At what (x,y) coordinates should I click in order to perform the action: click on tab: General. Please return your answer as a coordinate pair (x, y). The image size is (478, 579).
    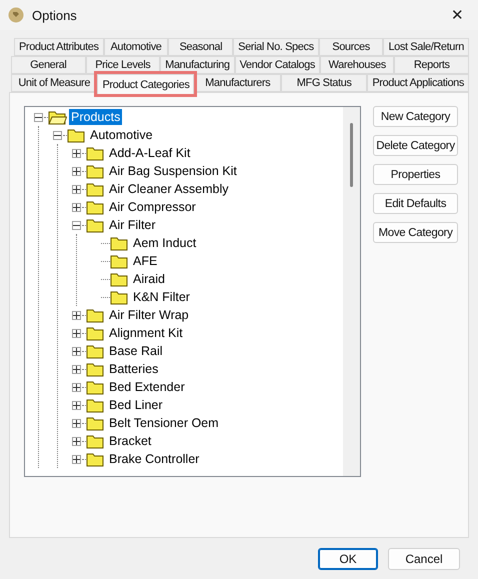
    Looking at the image, I should click on (48, 65).